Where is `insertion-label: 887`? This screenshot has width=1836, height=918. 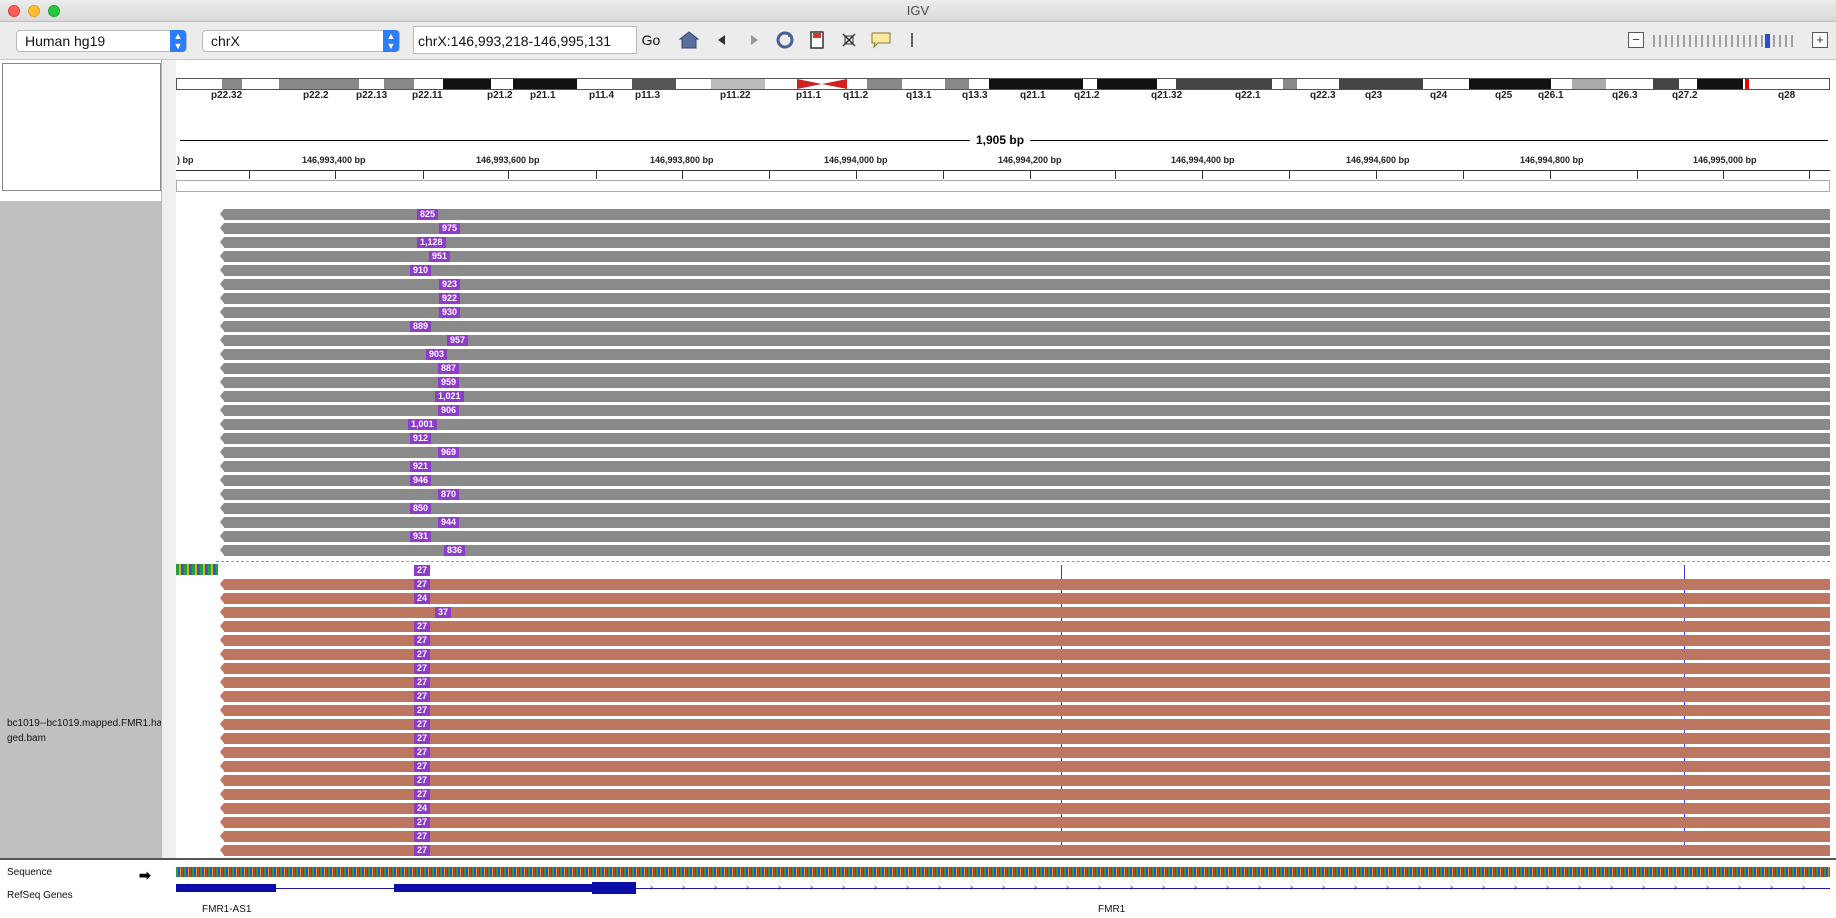
insertion-label: 887 is located at coordinates (449, 368).